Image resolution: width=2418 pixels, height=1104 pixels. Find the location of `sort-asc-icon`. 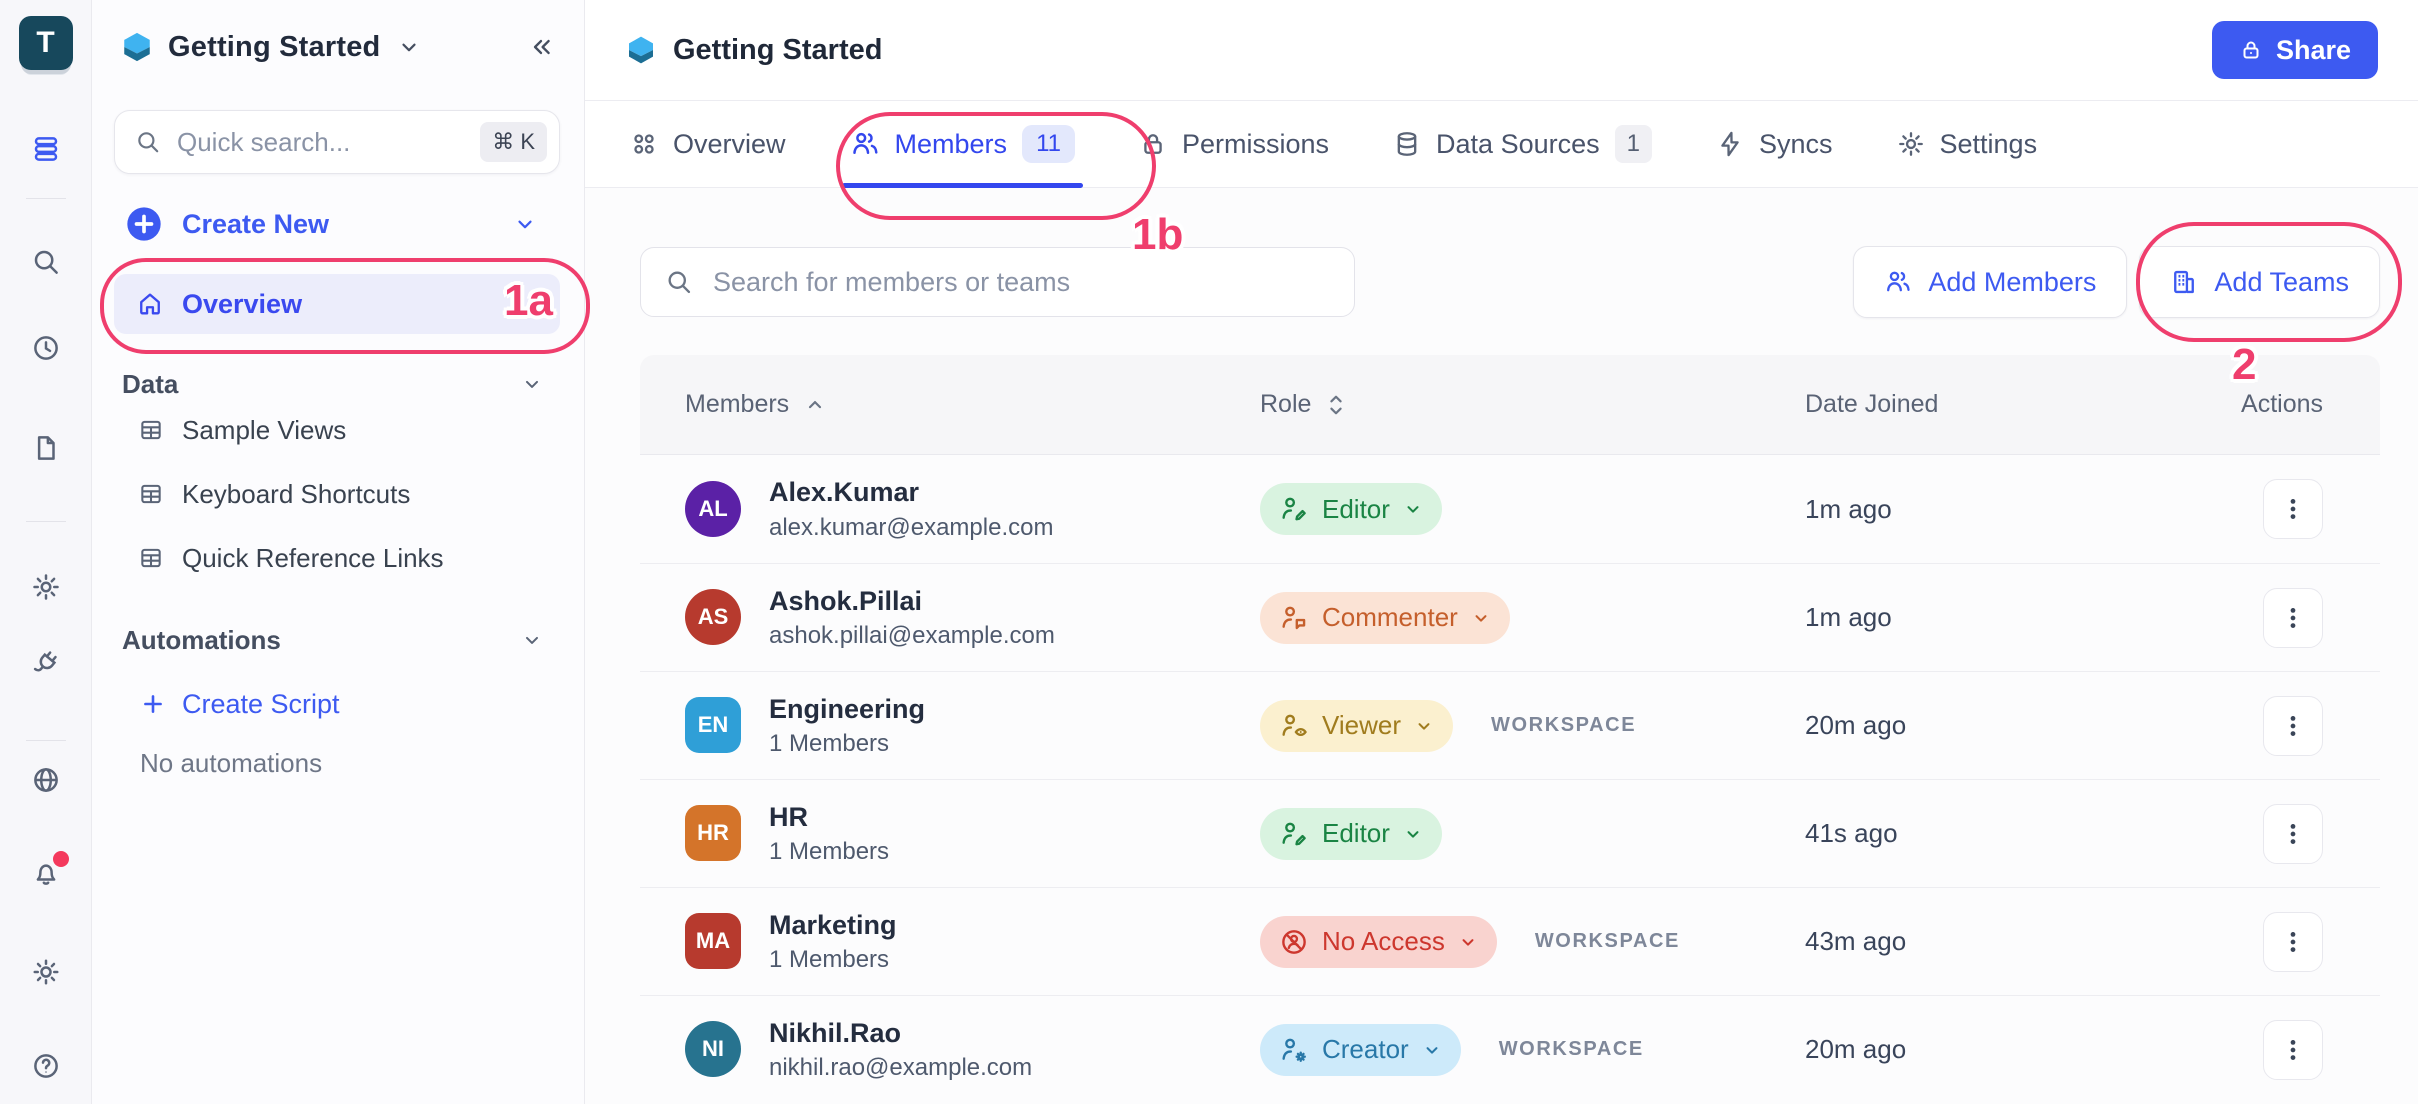

sort-asc-icon is located at coordinates (815, 405).